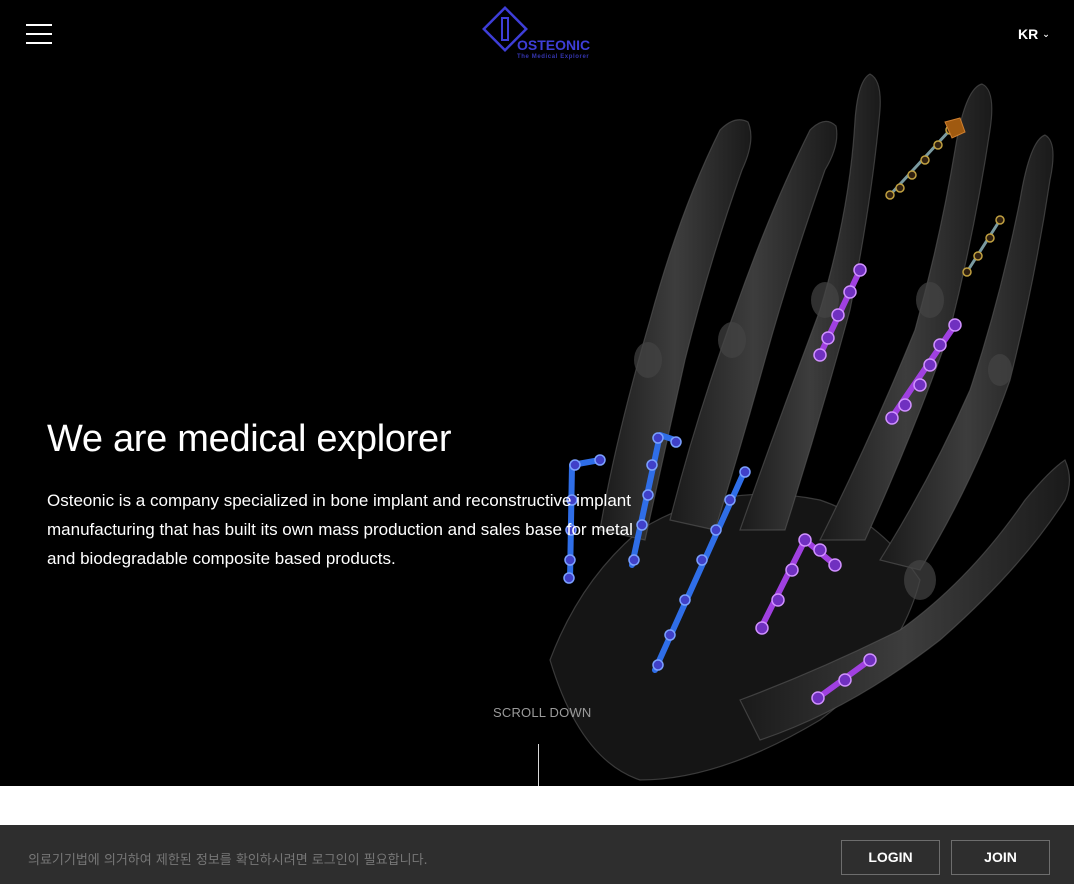 The width and height of the screenshot is (1074, 884). I want to click on language-label: KR, so click(1028, 34).